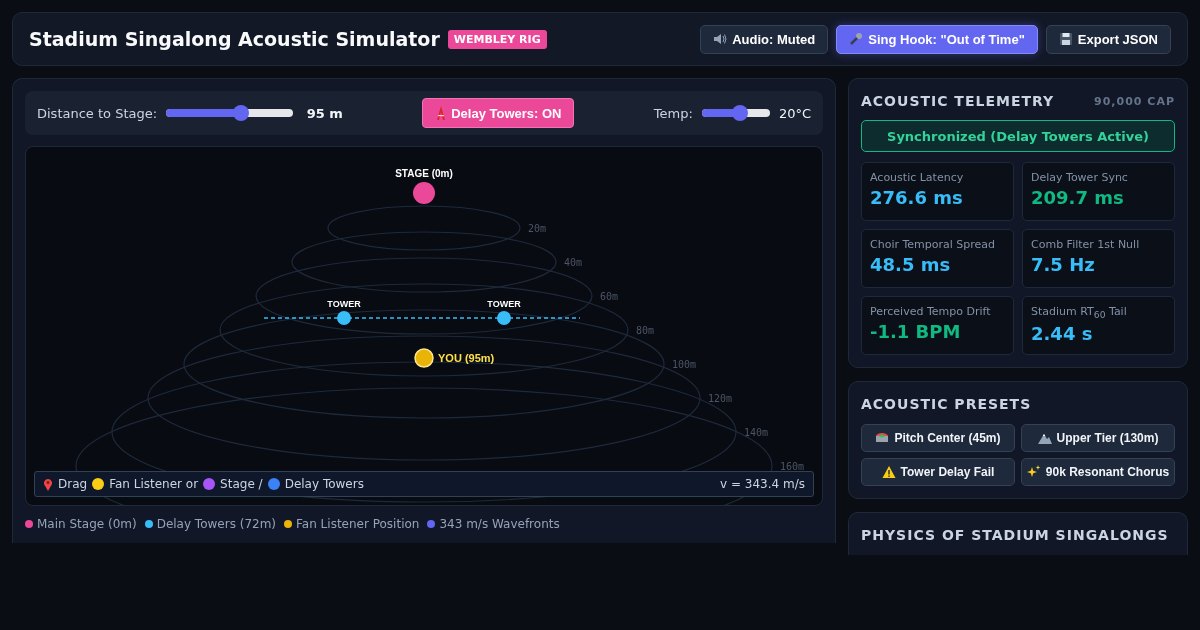 This screenshot has width=1200, height=630. What do you see at coordinates (684, 364) in the screenshot?
I see `ring-label: 100m` at bounding box center [684, 364].